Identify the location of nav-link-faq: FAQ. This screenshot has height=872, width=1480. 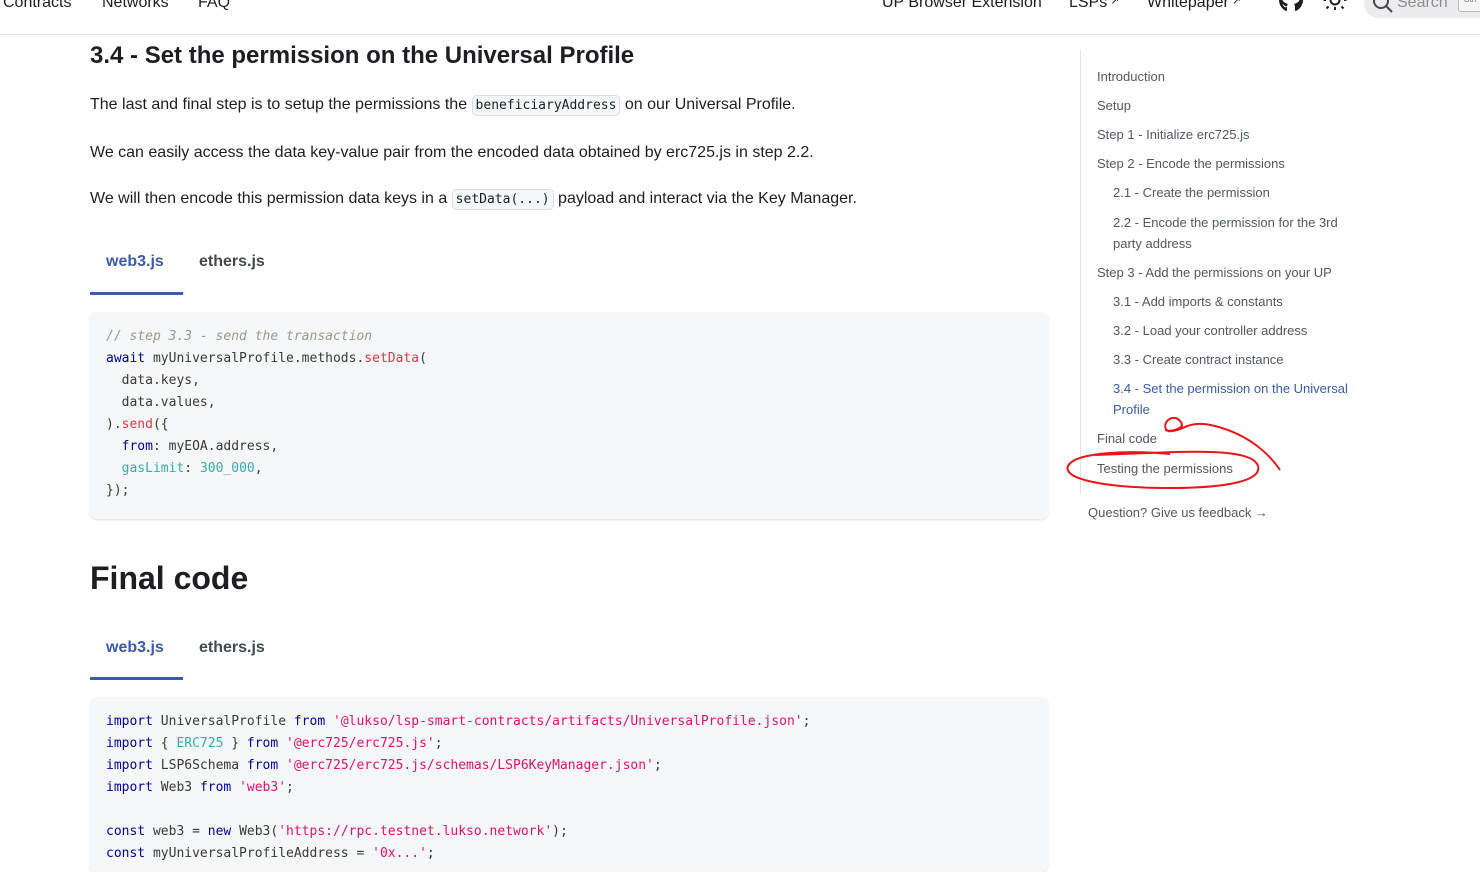
(214, 6).